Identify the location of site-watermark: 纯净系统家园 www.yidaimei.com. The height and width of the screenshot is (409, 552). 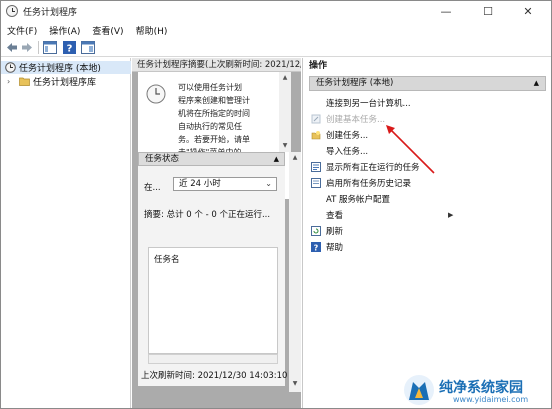
(477, 390).